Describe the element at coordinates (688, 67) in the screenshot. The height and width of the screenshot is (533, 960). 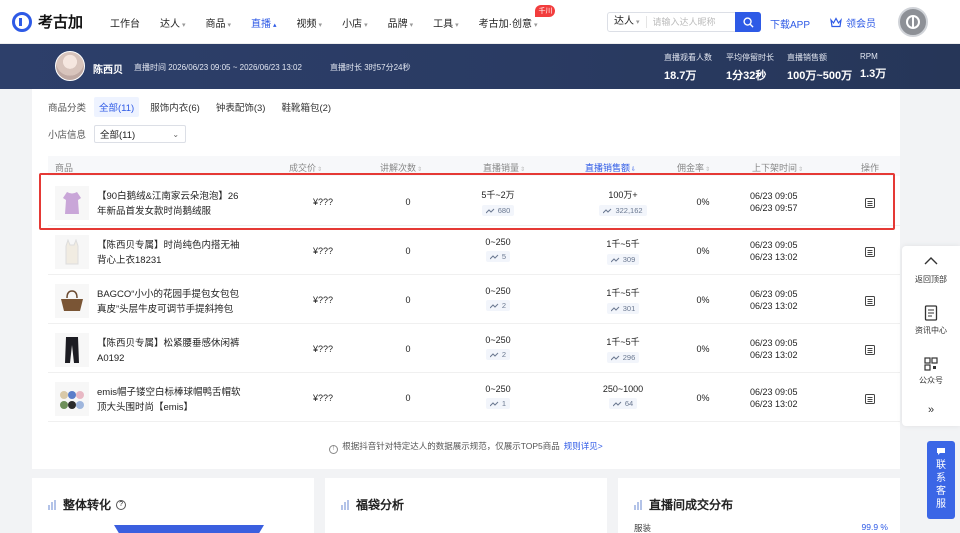
I see `stat-viewers: 直播观看人数 18.7万` at that location.